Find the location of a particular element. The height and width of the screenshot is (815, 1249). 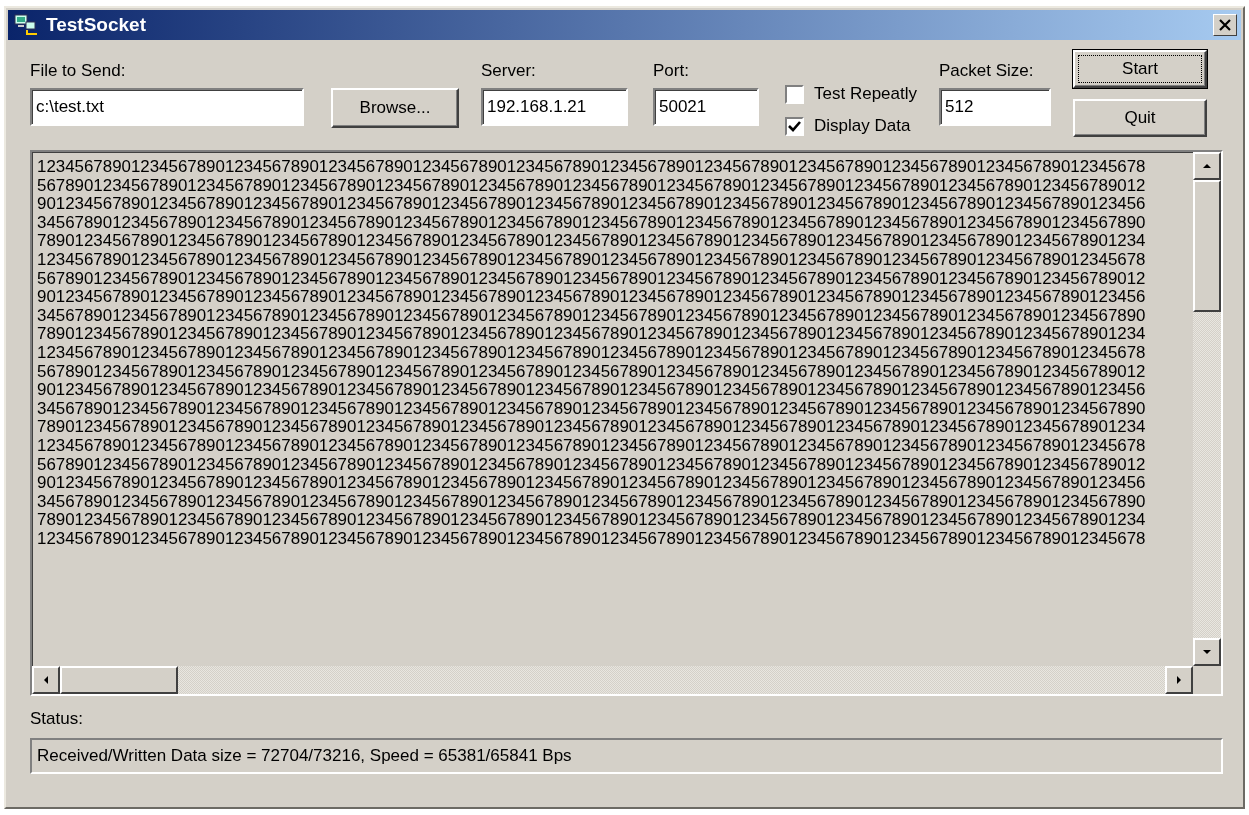

checkbox-label: Display Data is located at coordinates (862, 126).